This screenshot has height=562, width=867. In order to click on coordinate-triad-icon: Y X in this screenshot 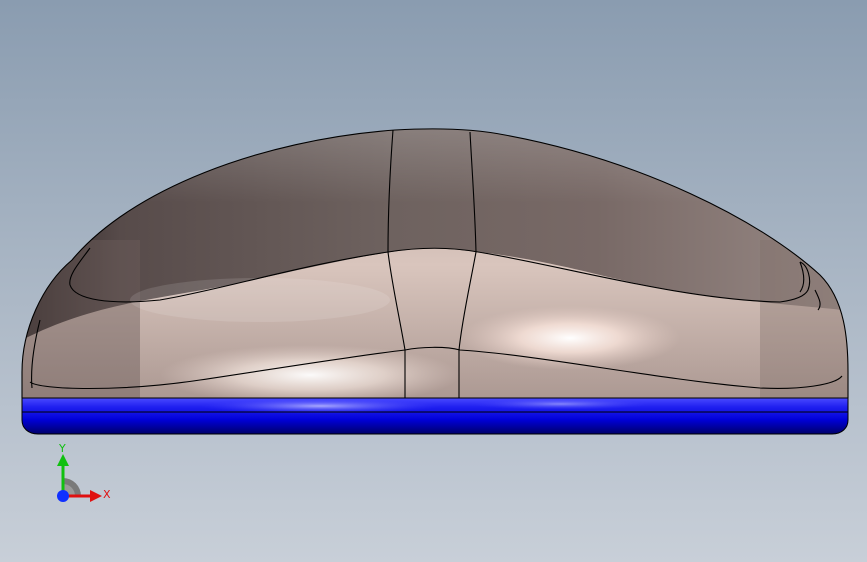, I will do `click(84, 472)`.